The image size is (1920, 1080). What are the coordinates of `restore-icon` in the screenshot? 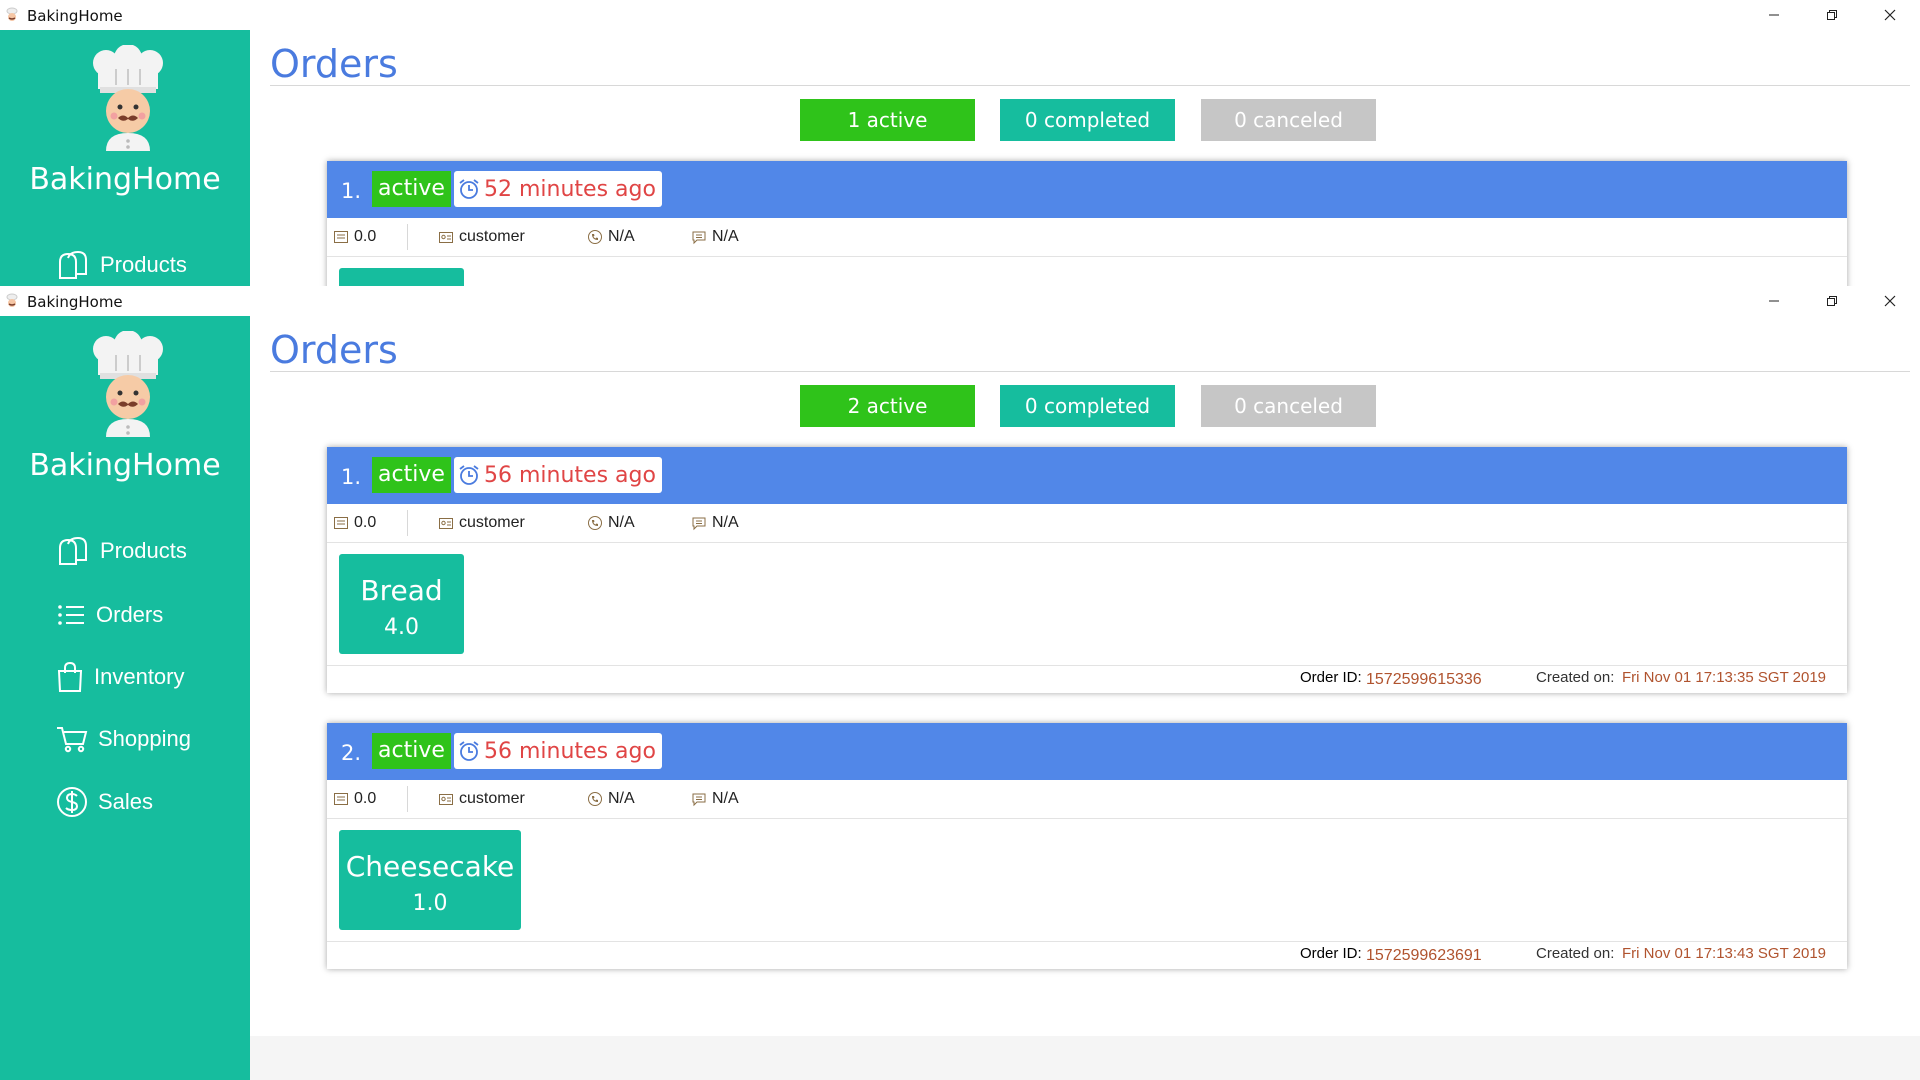 It's located at (1832, 301).